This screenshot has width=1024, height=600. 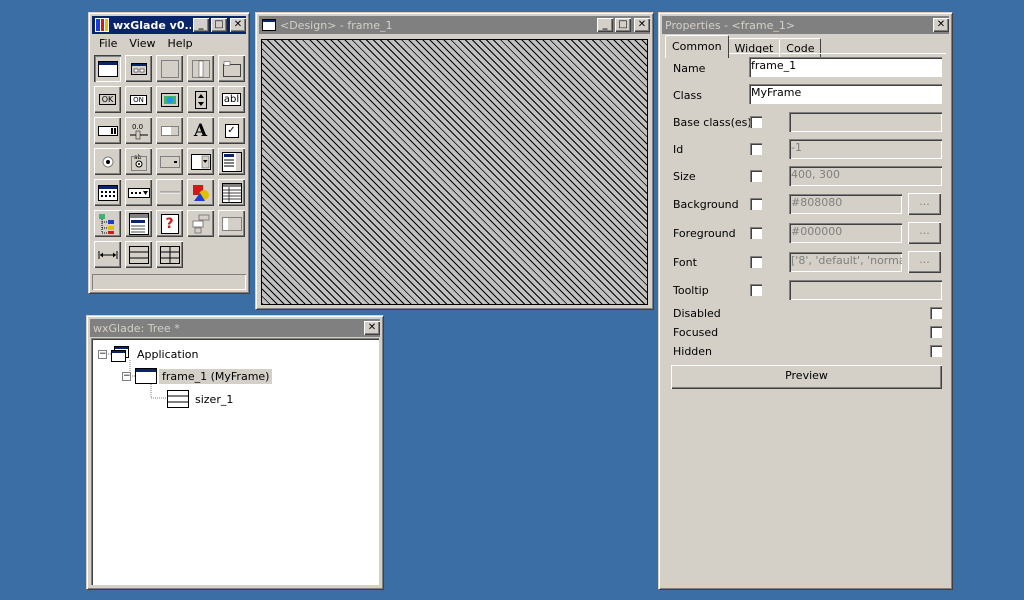 I want to click on add-combo-box-button, so click(x=200, y=161).